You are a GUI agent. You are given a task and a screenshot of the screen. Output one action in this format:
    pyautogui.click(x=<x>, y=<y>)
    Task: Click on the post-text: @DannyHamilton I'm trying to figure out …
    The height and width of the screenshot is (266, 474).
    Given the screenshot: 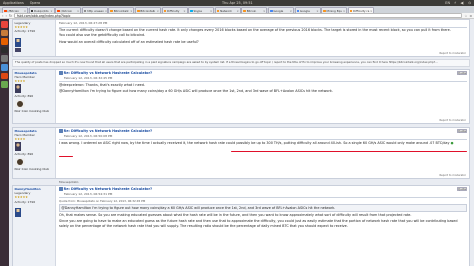 What is the action you would take?
    pyautogui.click(x=196, y=91)
    